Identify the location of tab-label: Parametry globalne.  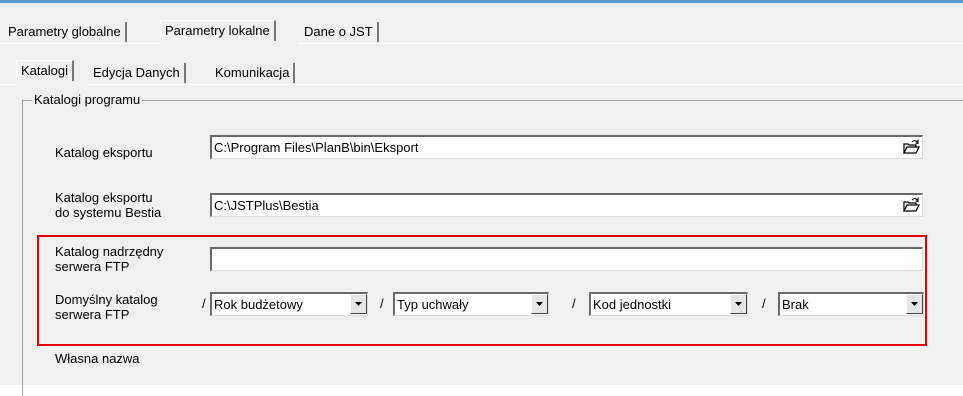
(64, 31).